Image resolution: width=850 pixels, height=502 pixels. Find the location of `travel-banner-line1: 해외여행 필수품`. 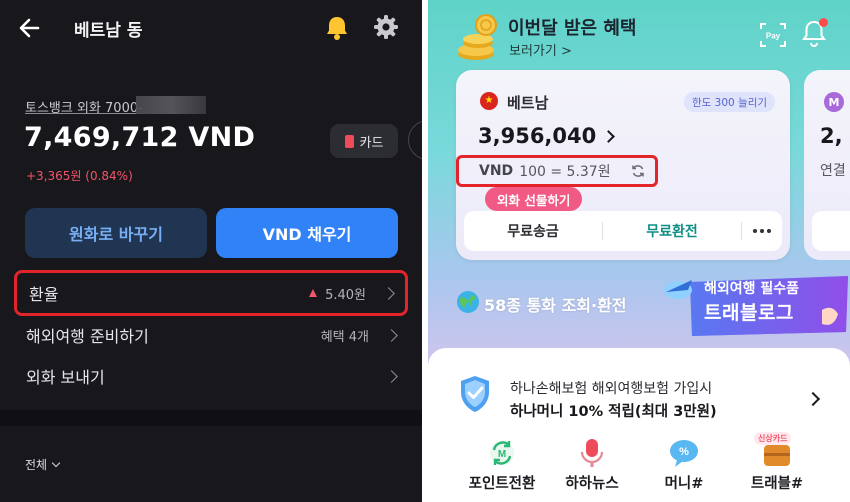

travel-banner-line1: 해외여행 필수품 is located at coordinates (752, 289).